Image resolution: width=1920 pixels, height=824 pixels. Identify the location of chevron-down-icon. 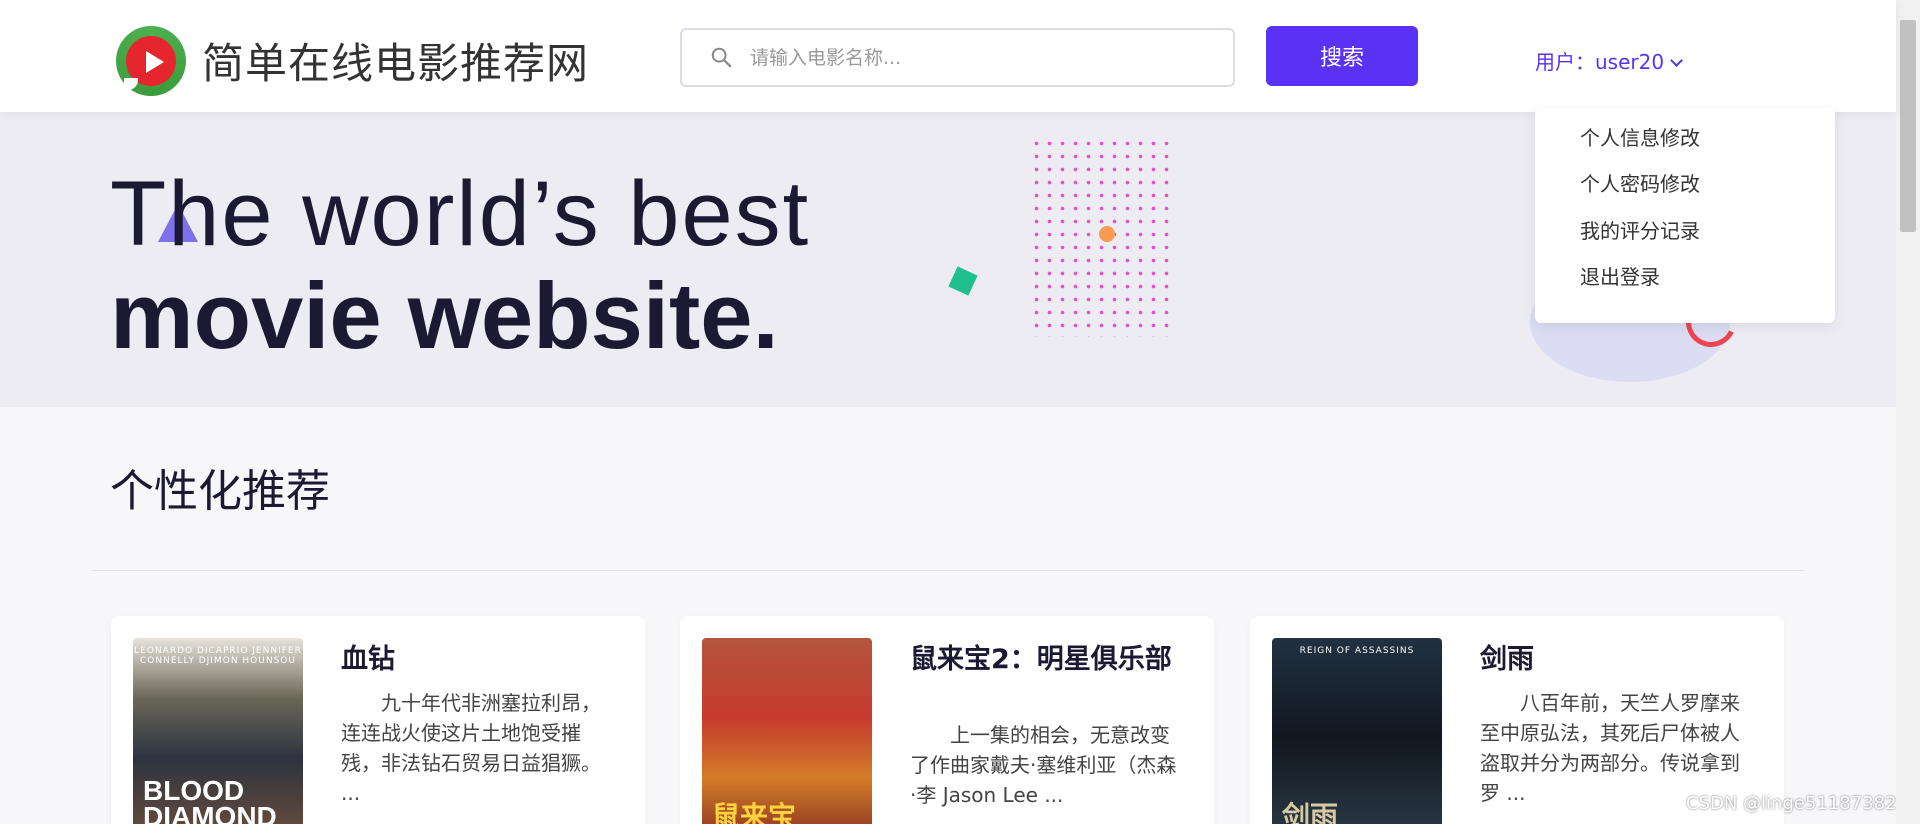
(1676, 60).